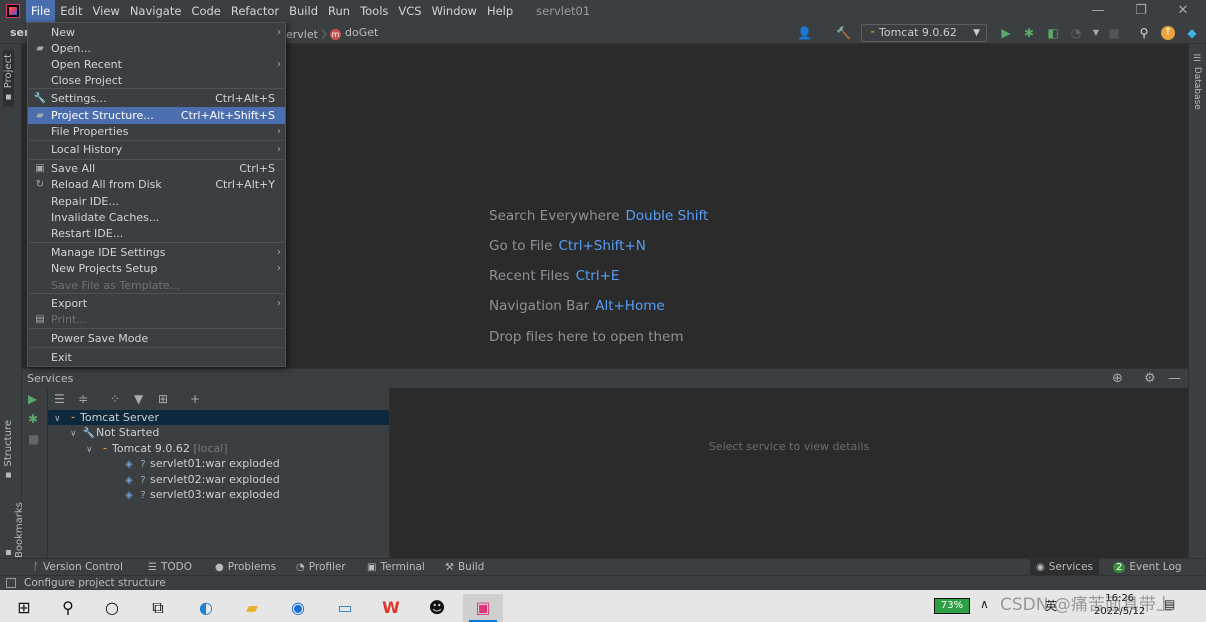 Image resolution: width=1206 pixels, height=622 pixels. I want to click on qq-icon: ☻, so click(437, 608).